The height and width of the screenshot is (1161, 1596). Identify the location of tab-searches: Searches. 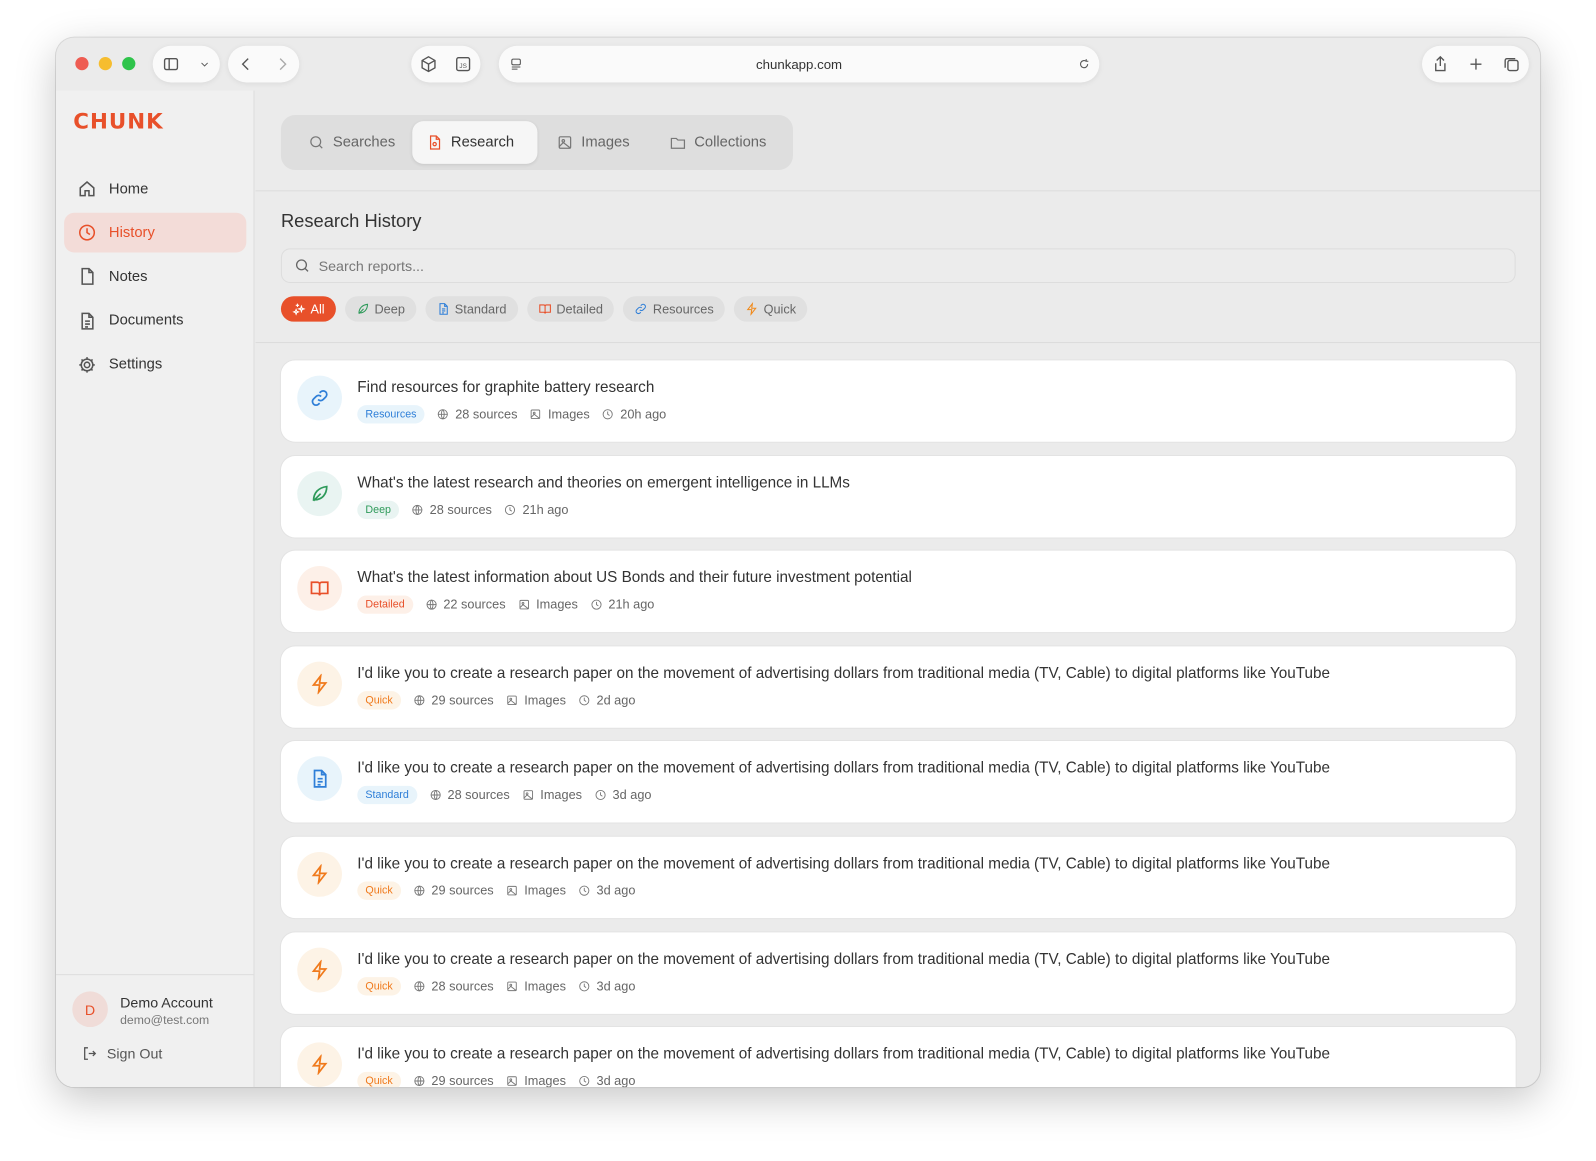
(351, 142).